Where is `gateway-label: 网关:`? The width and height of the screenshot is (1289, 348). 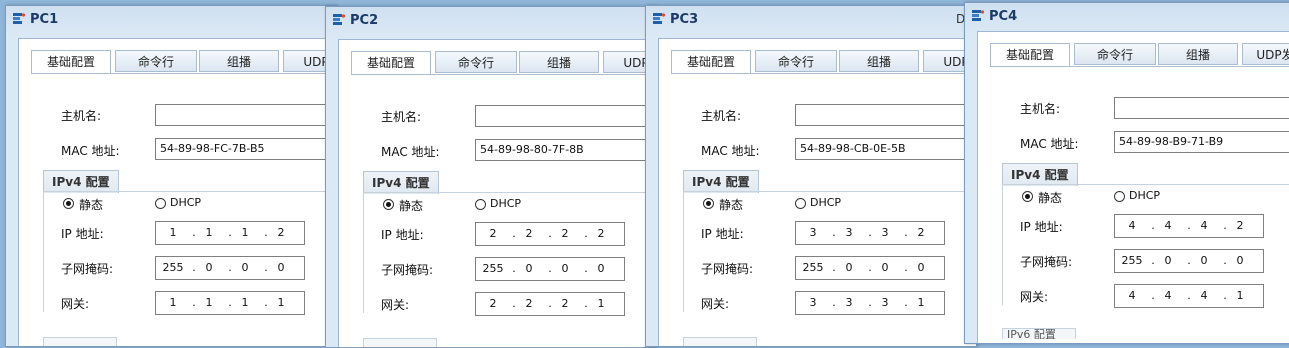 gateway-label: 网关: is located at coordinates (75, 304).